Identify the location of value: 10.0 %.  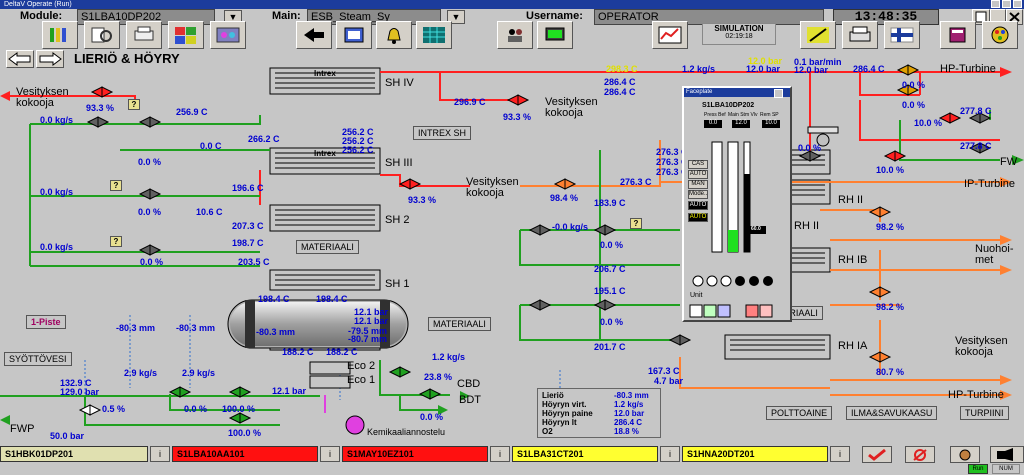
(928, 123).